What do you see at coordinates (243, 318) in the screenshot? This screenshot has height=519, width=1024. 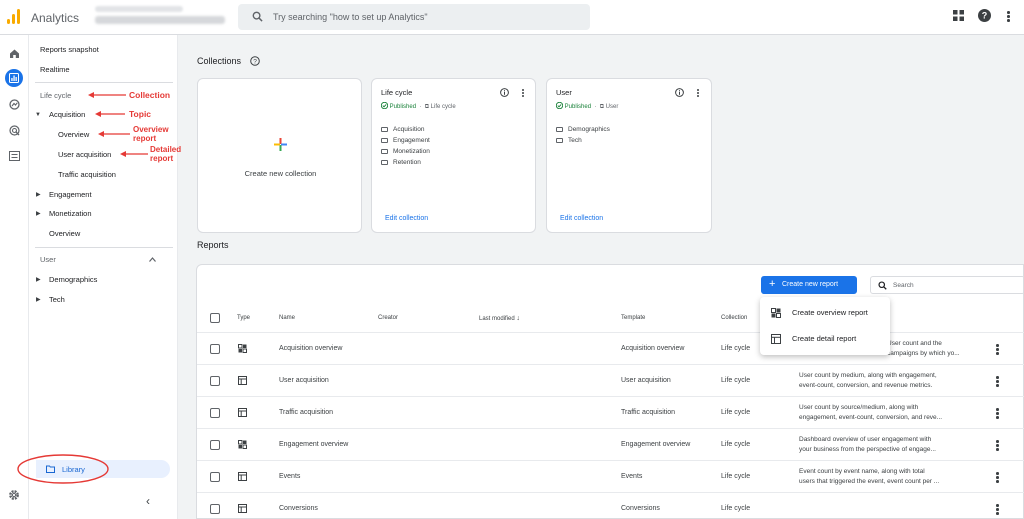 I see `column-header-type: Type` at bounding box center [243, 318].